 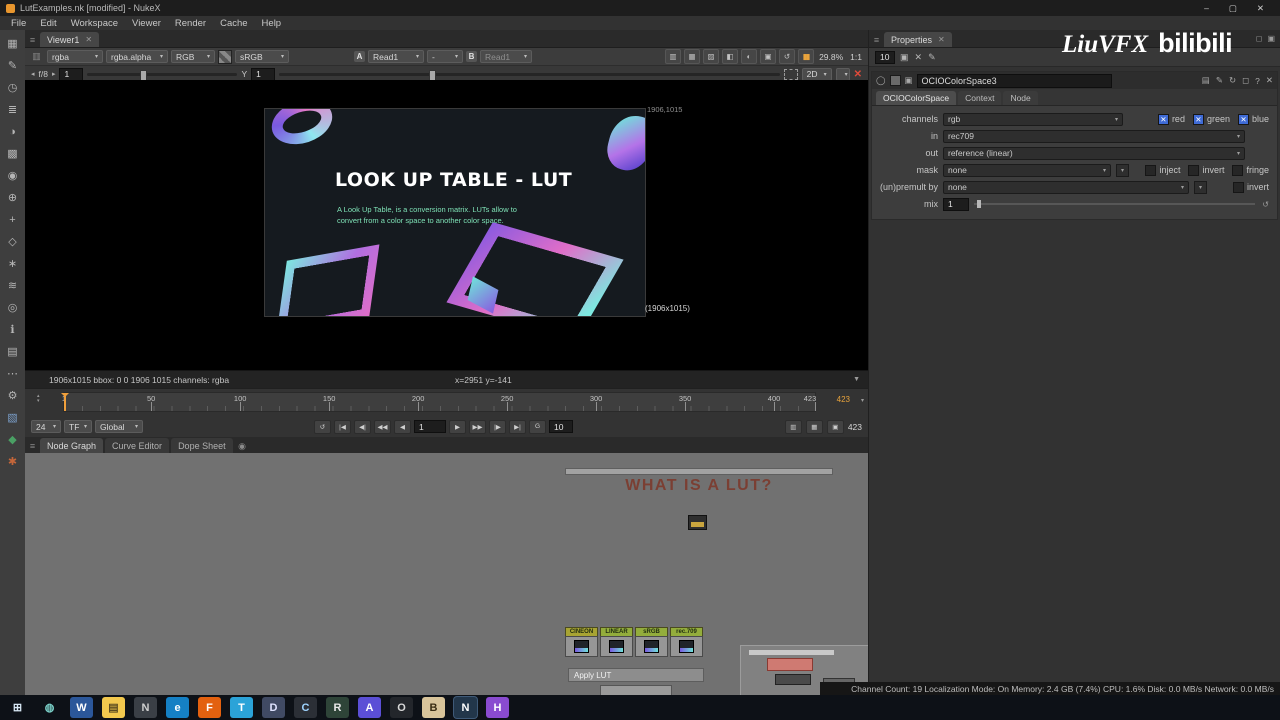 I want to click on pane-grip-icon: ≡, so click(x=32, y=40).